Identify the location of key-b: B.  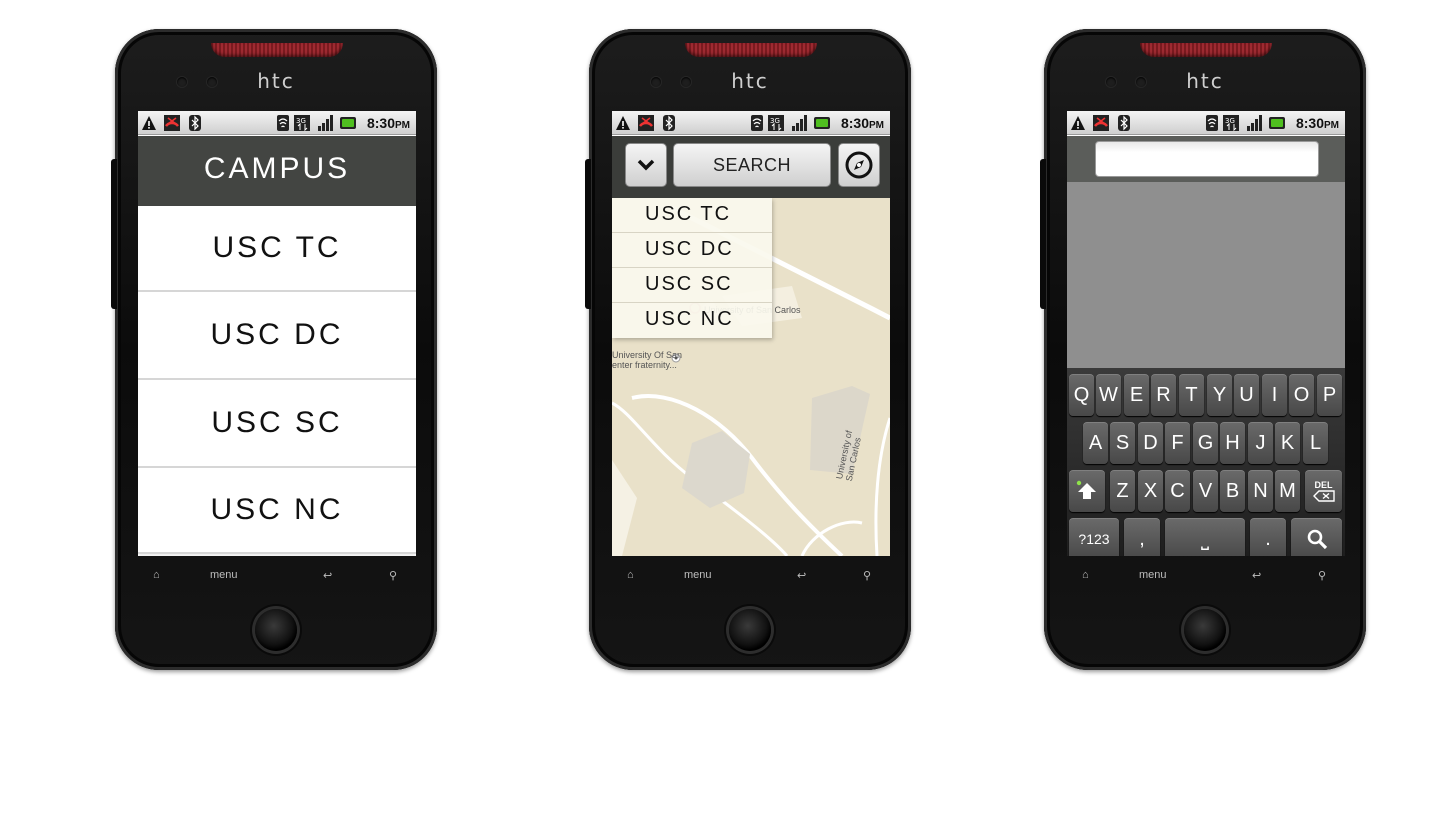
(1232, 491).